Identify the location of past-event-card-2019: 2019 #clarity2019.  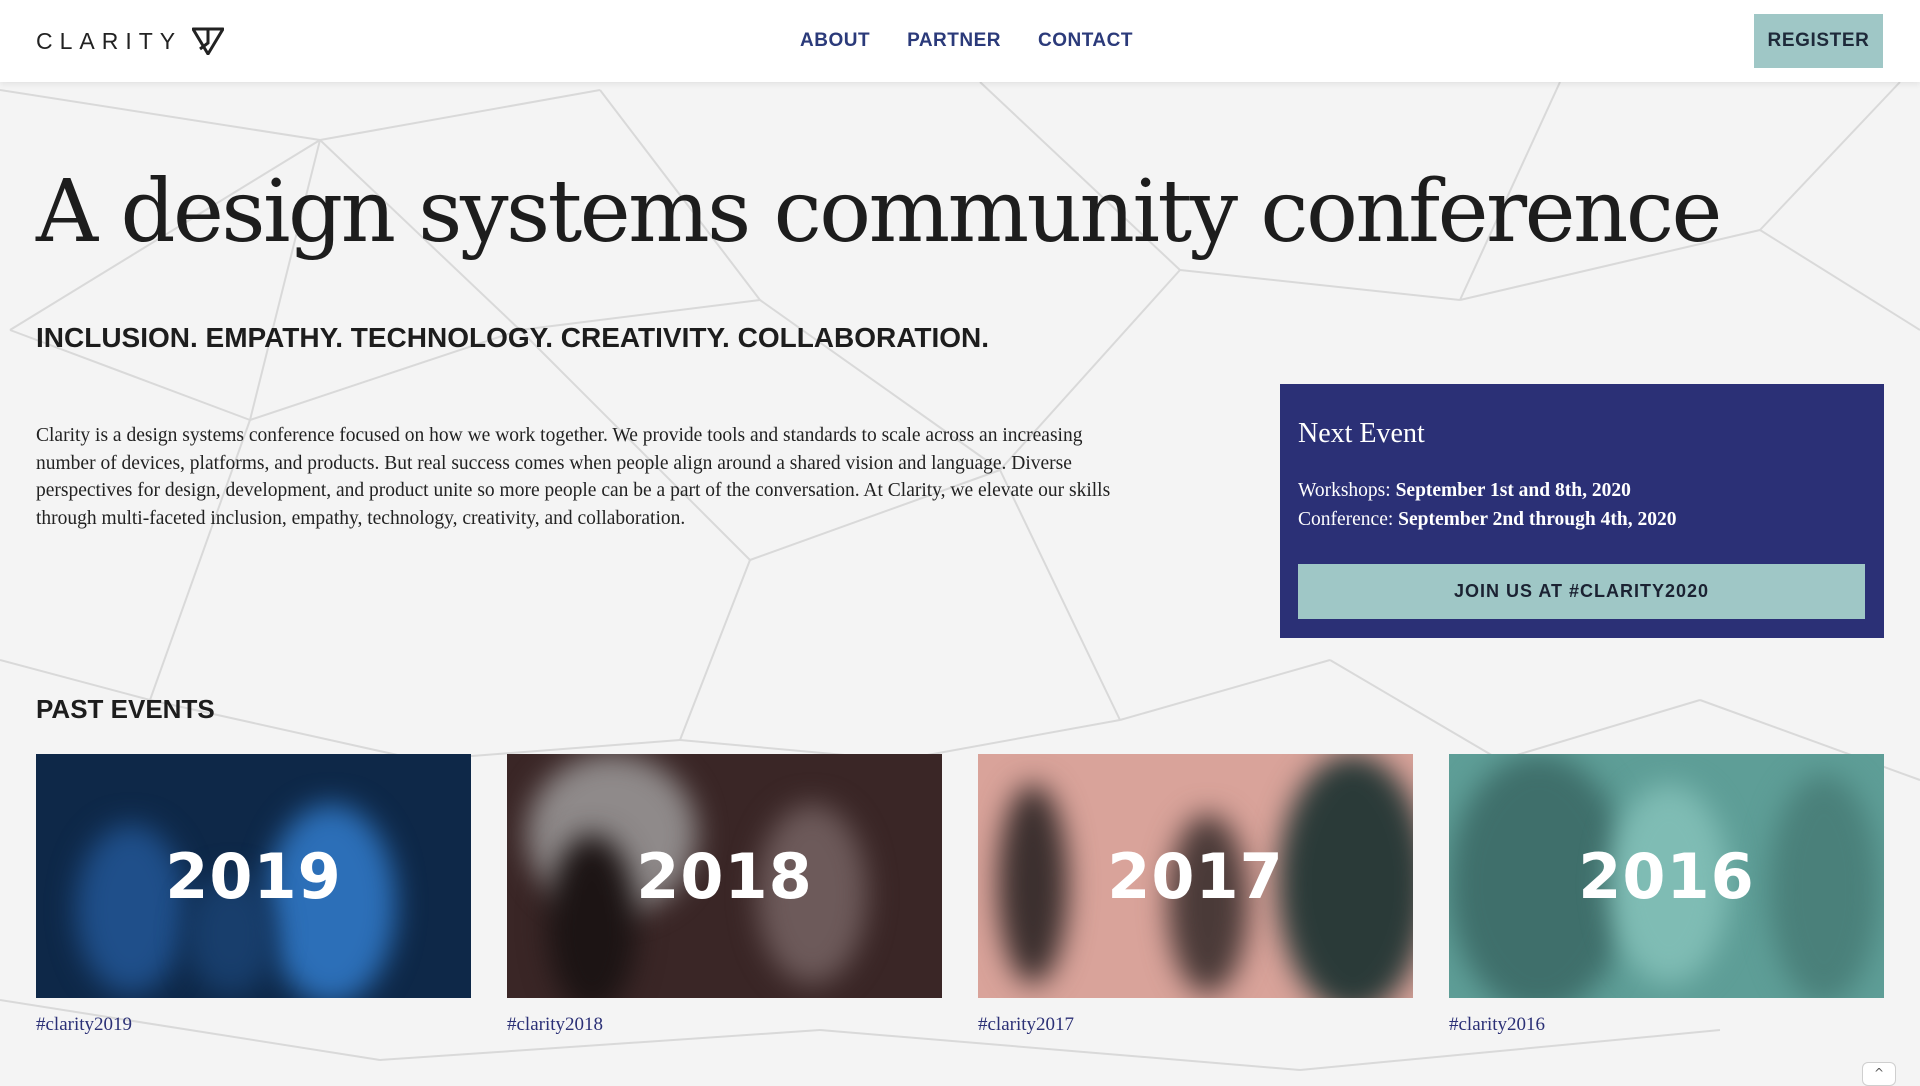
(253, 895).